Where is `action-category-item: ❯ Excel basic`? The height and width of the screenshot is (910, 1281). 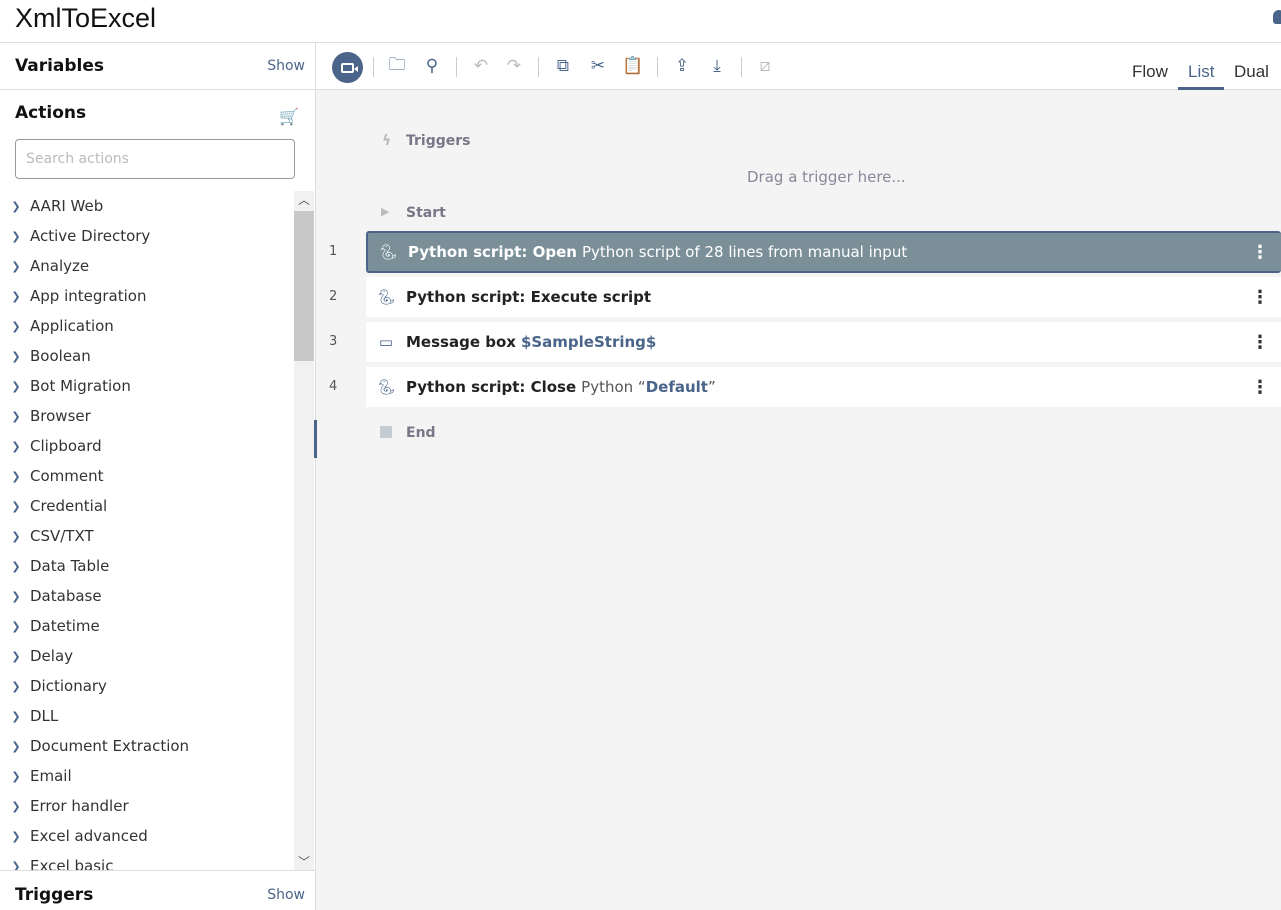 action-category-item: ❯ Excel basic is located at coordinates (147, 861).